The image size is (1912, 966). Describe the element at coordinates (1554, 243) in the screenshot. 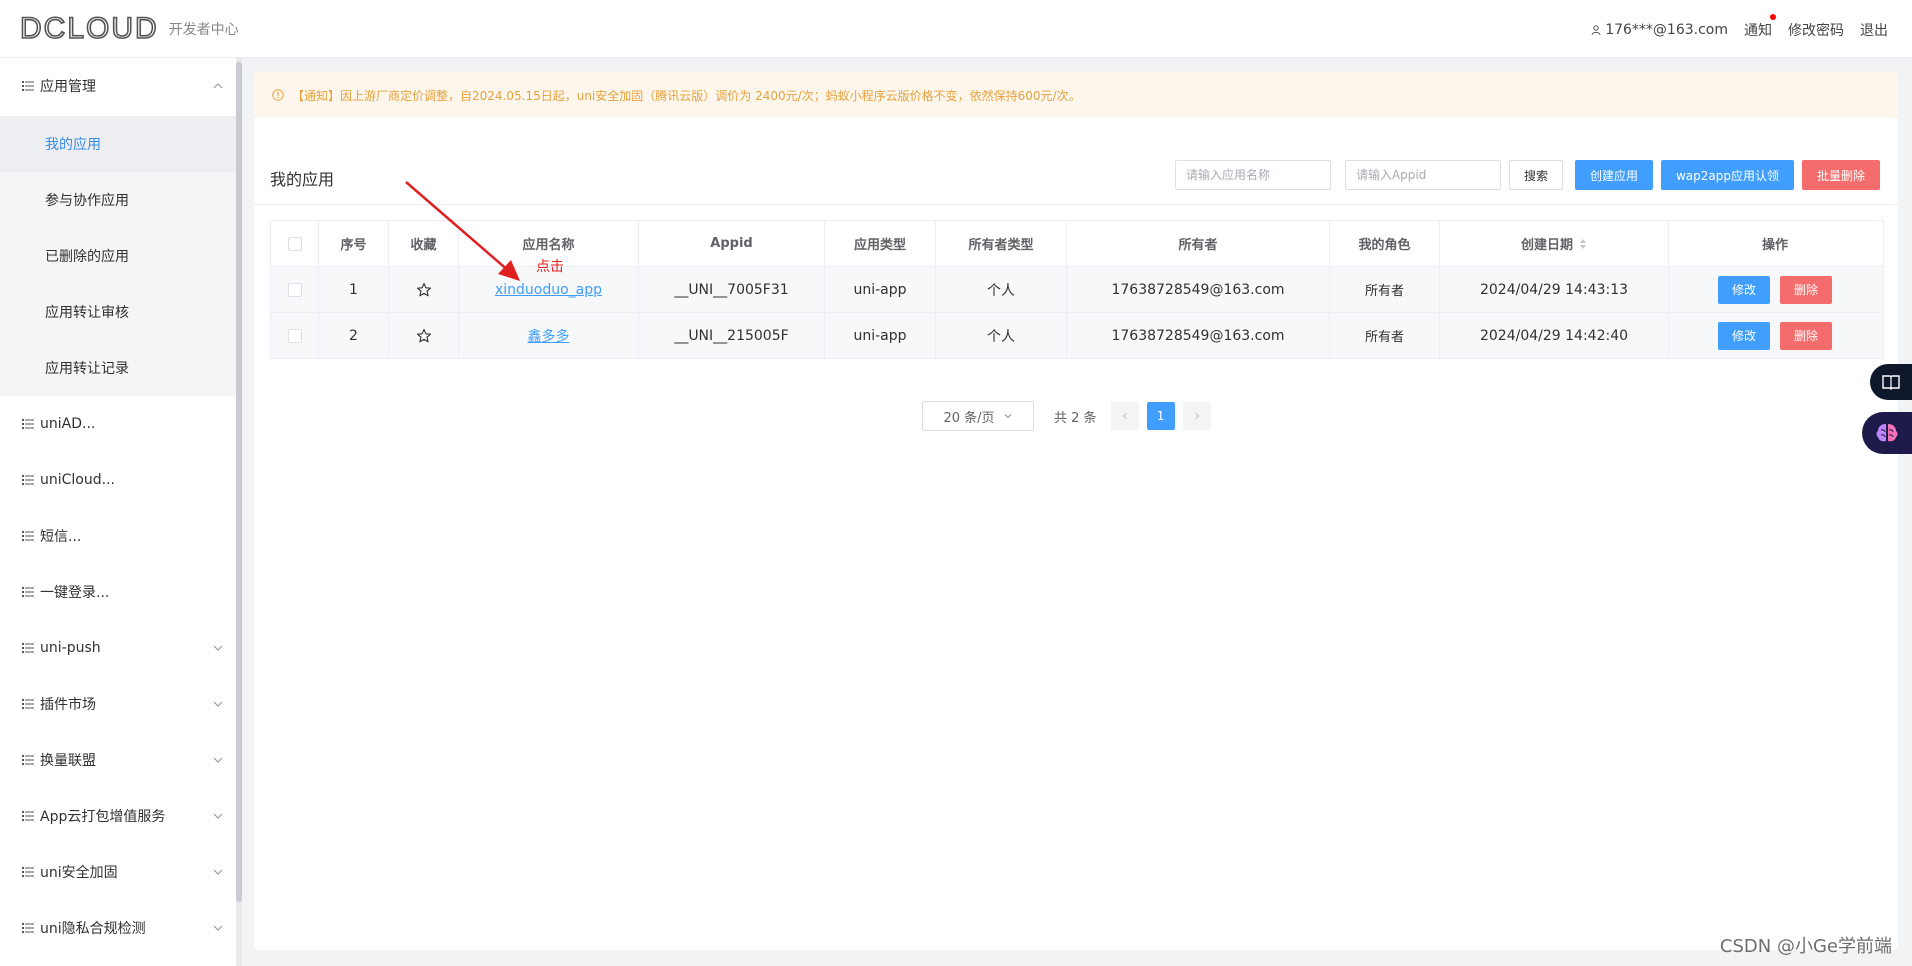

I see `column-header-created-date: 创建日期` at that location.